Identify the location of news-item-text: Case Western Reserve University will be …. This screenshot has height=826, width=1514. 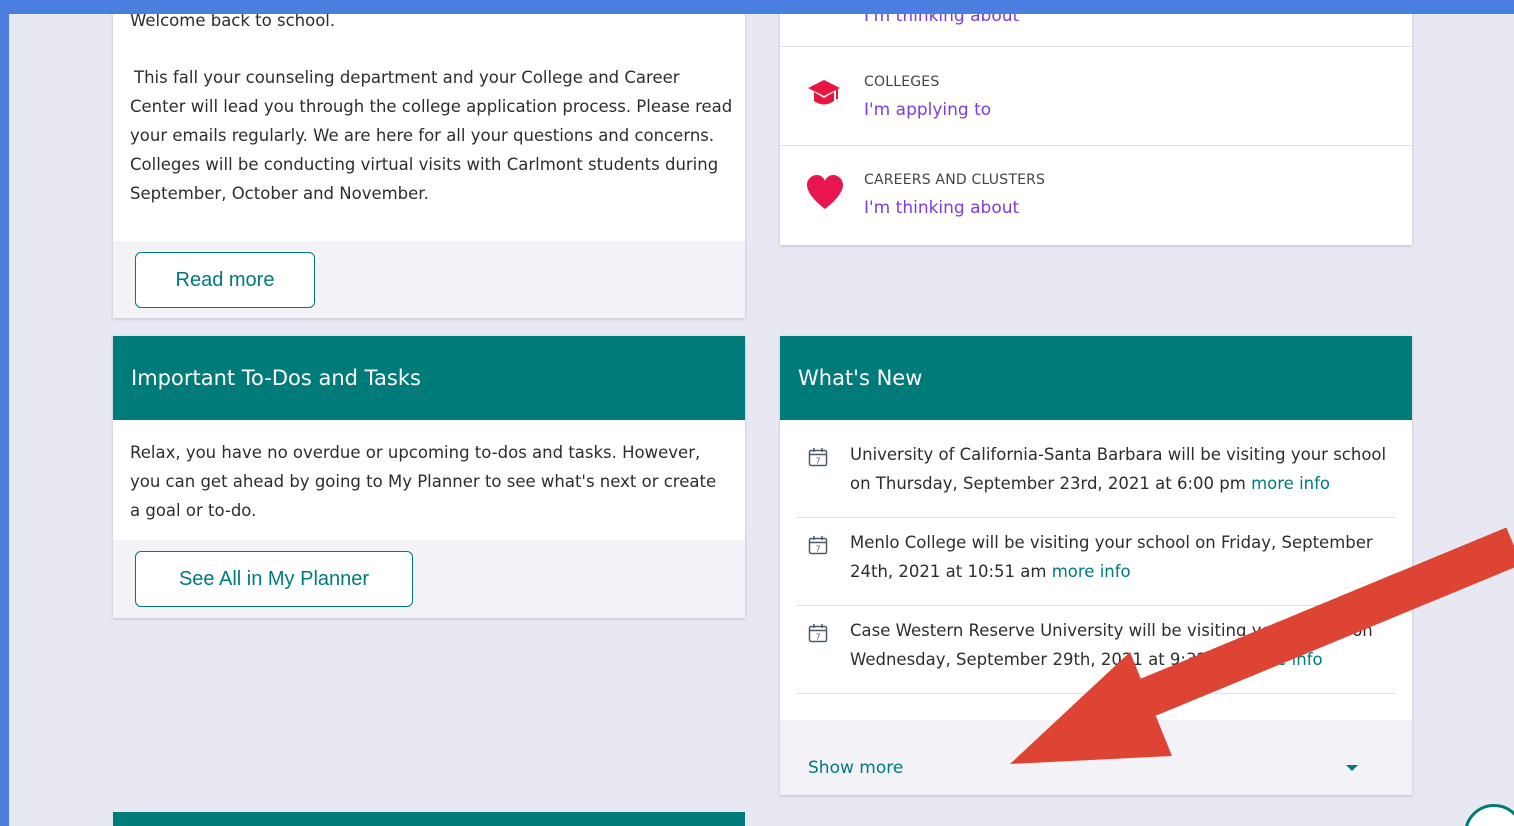
(1120, 645).